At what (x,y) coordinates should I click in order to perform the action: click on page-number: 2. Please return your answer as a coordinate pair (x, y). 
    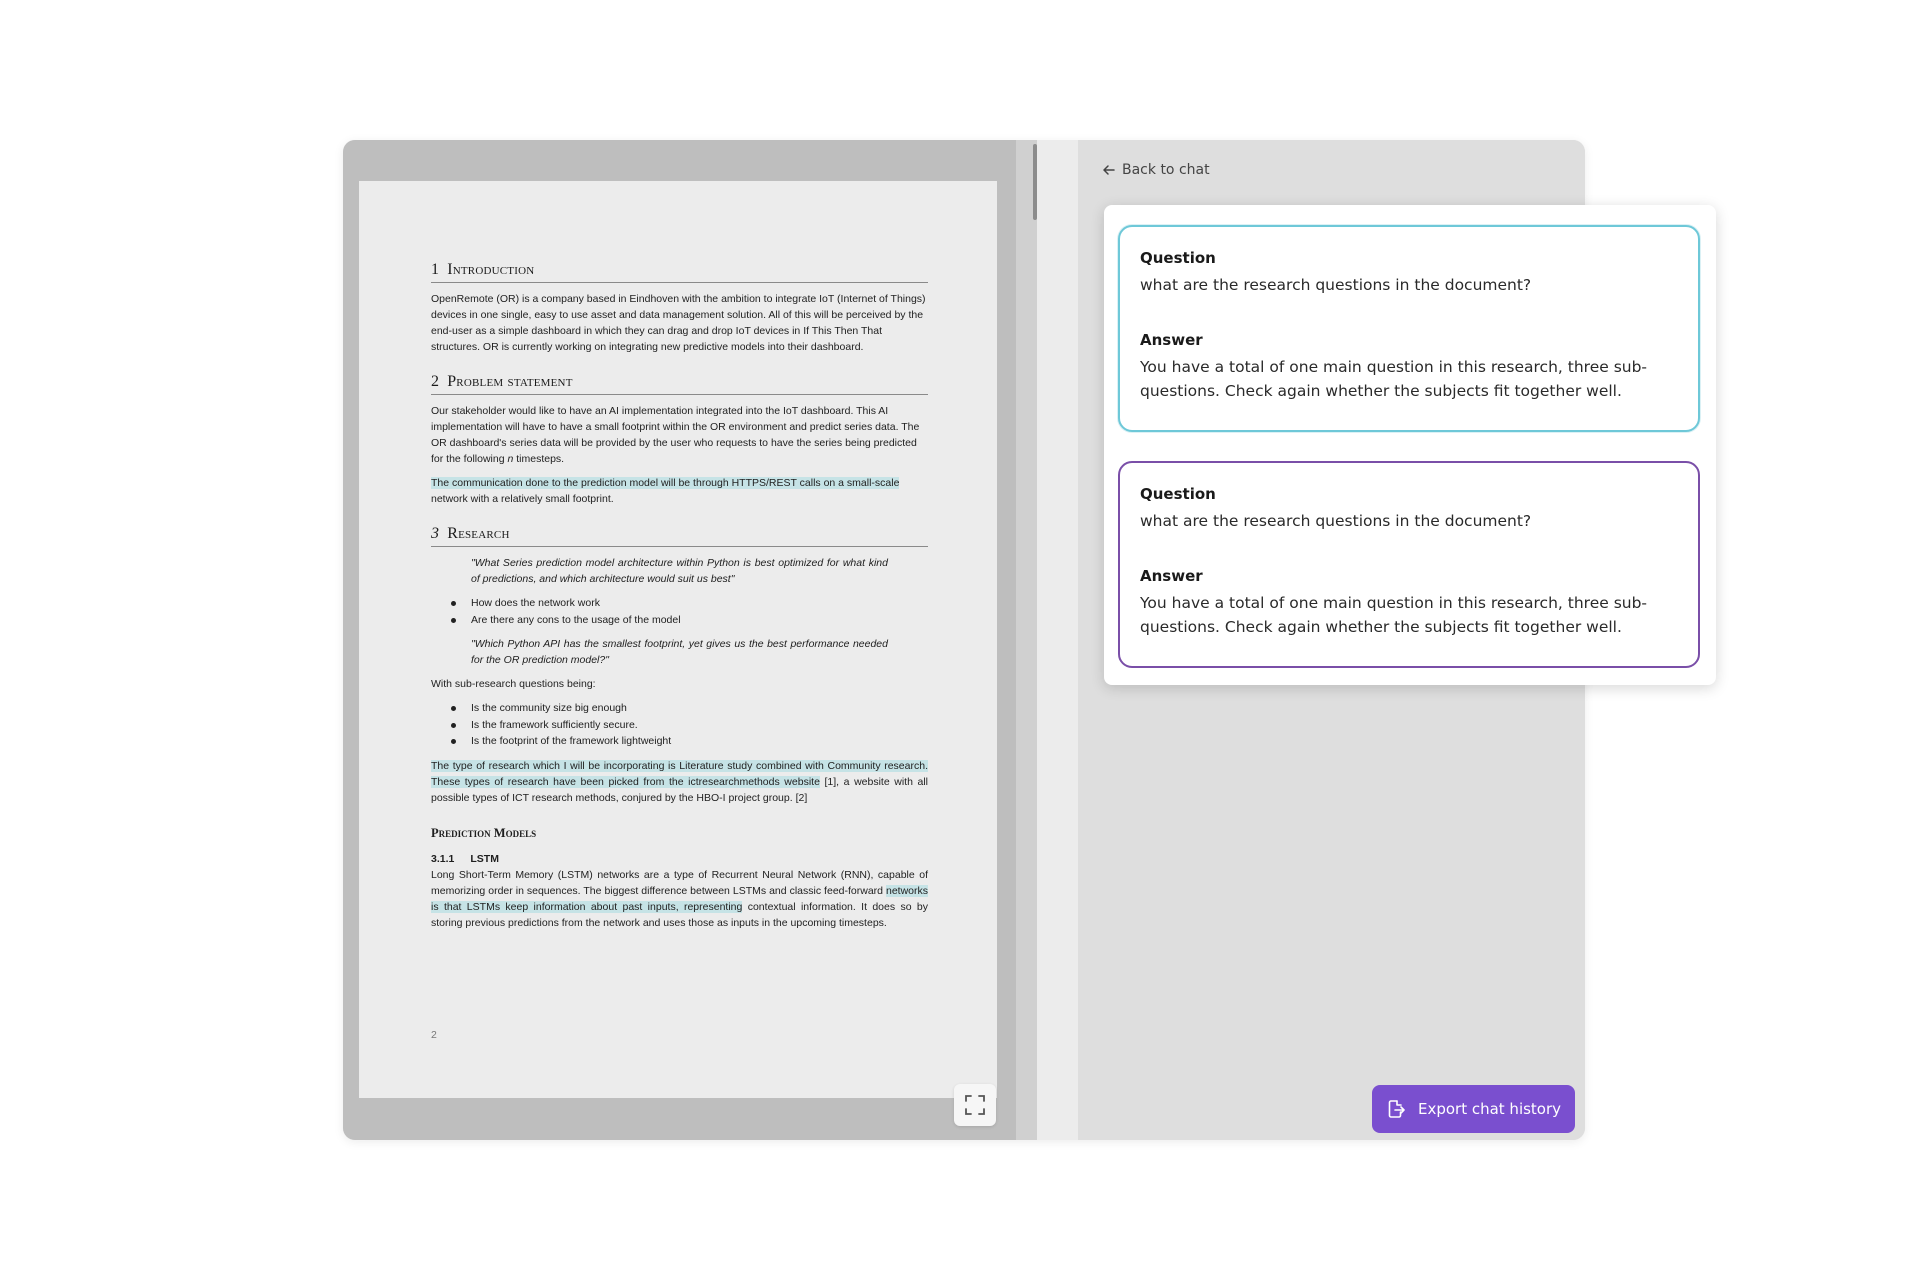
    Looking at the image, I should click on (434, 1035).